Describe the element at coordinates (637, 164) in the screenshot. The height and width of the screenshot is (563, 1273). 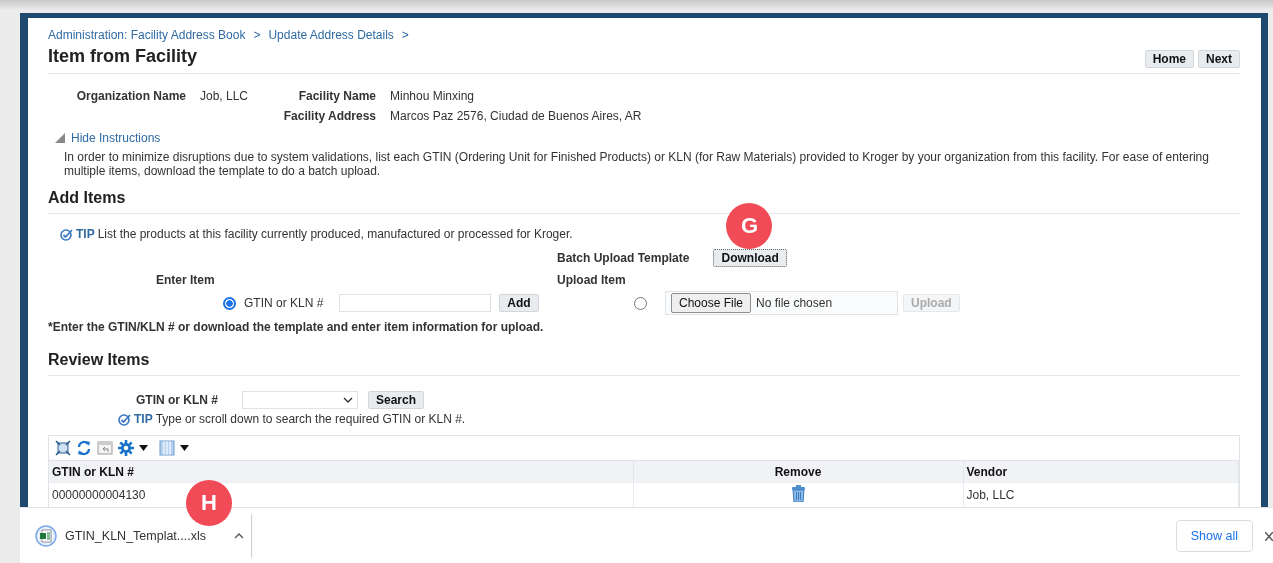
I see `instructions-text: In order to minimize disruptions due to system validations, list each GTIN (Ordering Unit for Finished Products) or KLN (for Raw Materials) provided to Kroger by your organization from this facility. For ease of entering multiple items, download the template to do a batch upload.` at that location.